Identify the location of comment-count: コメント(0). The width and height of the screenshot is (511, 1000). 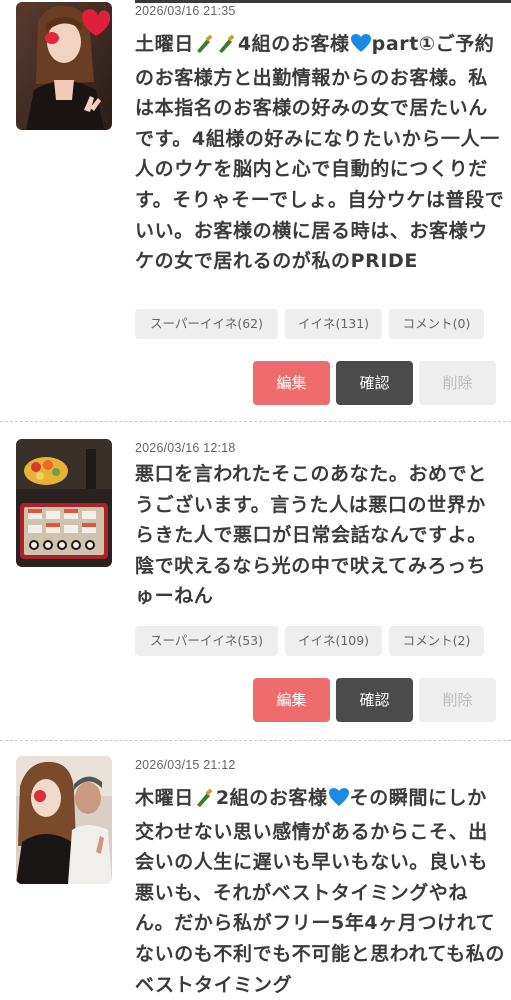
(436, 324).